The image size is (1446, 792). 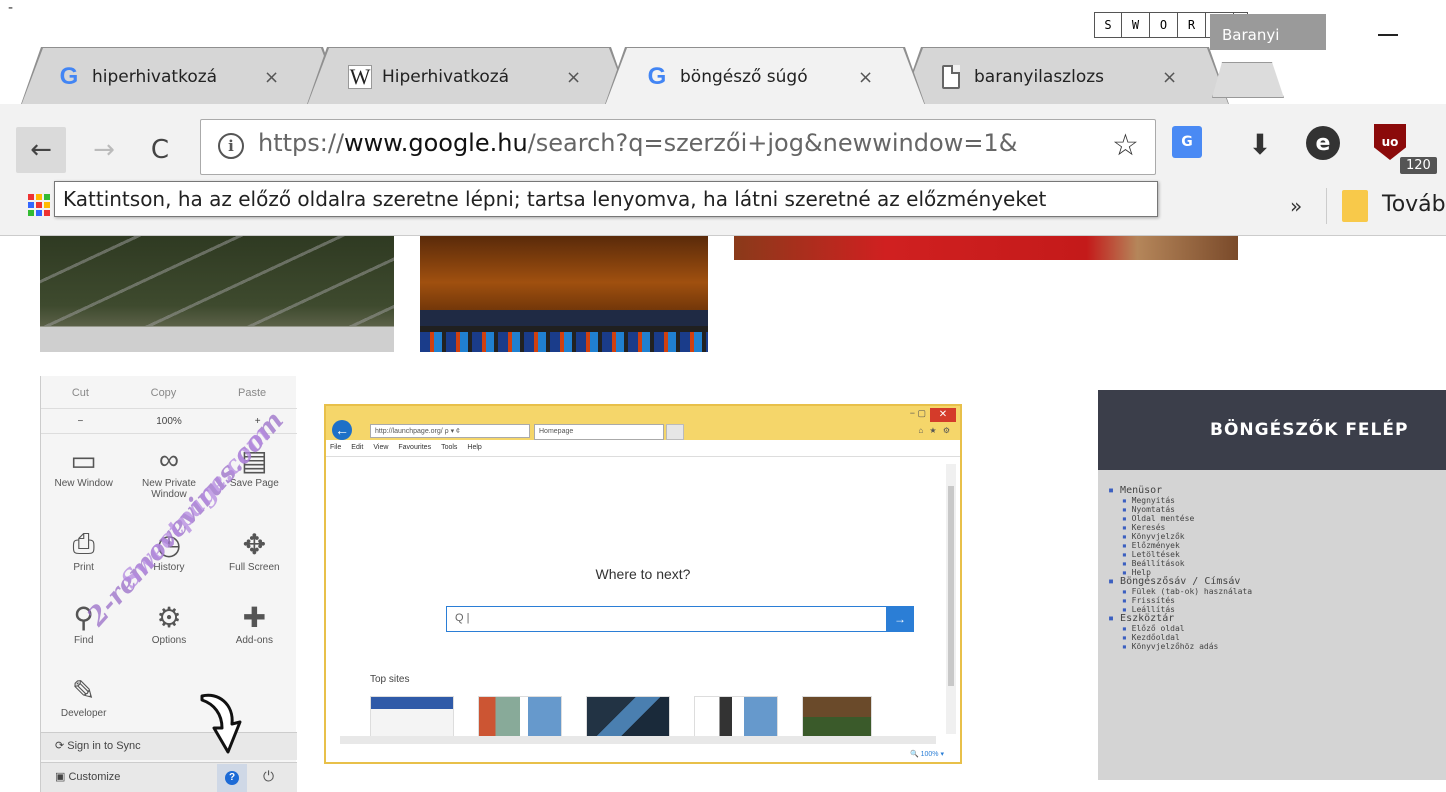 What do you see at coordinates (667, 619) in the screenshot?
I see `ie-search-box: Q |` at bounding box center [667, 619].